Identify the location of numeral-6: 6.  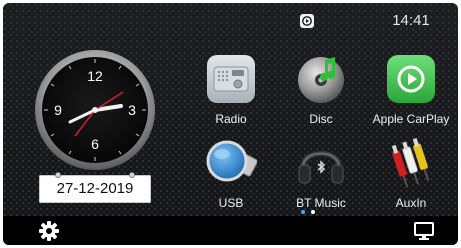
(95, 144).